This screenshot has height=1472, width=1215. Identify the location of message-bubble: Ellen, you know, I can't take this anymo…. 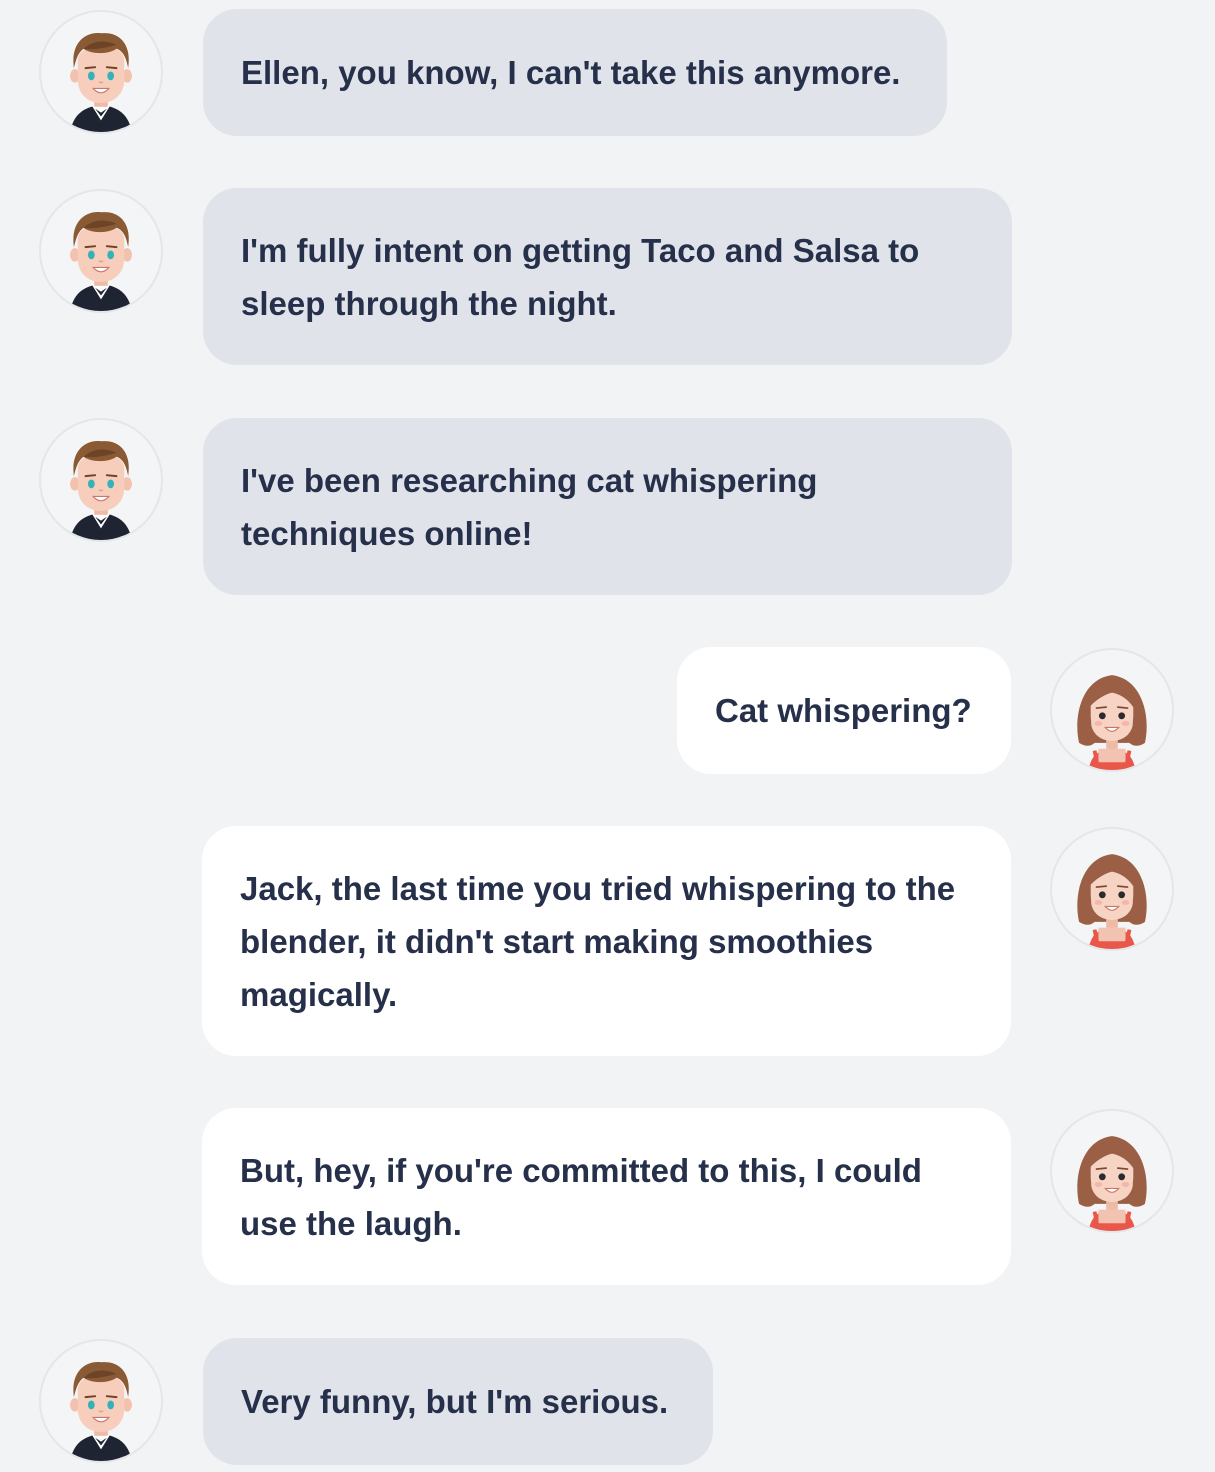
(575, 72).